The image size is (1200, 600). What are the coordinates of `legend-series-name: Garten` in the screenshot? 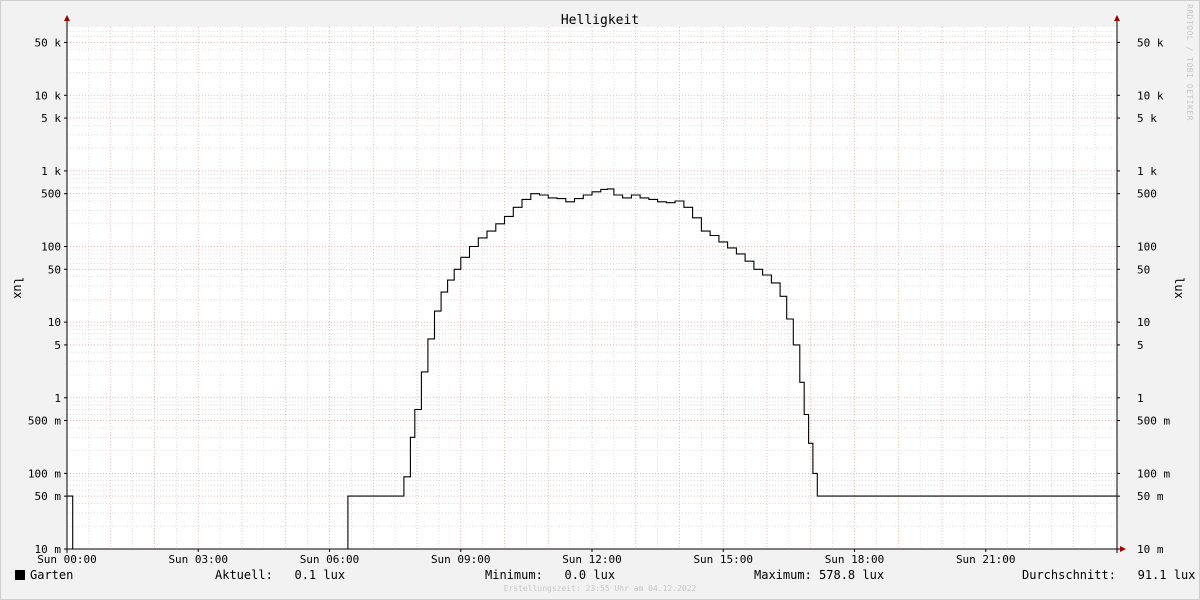 It's located at (52, 575).